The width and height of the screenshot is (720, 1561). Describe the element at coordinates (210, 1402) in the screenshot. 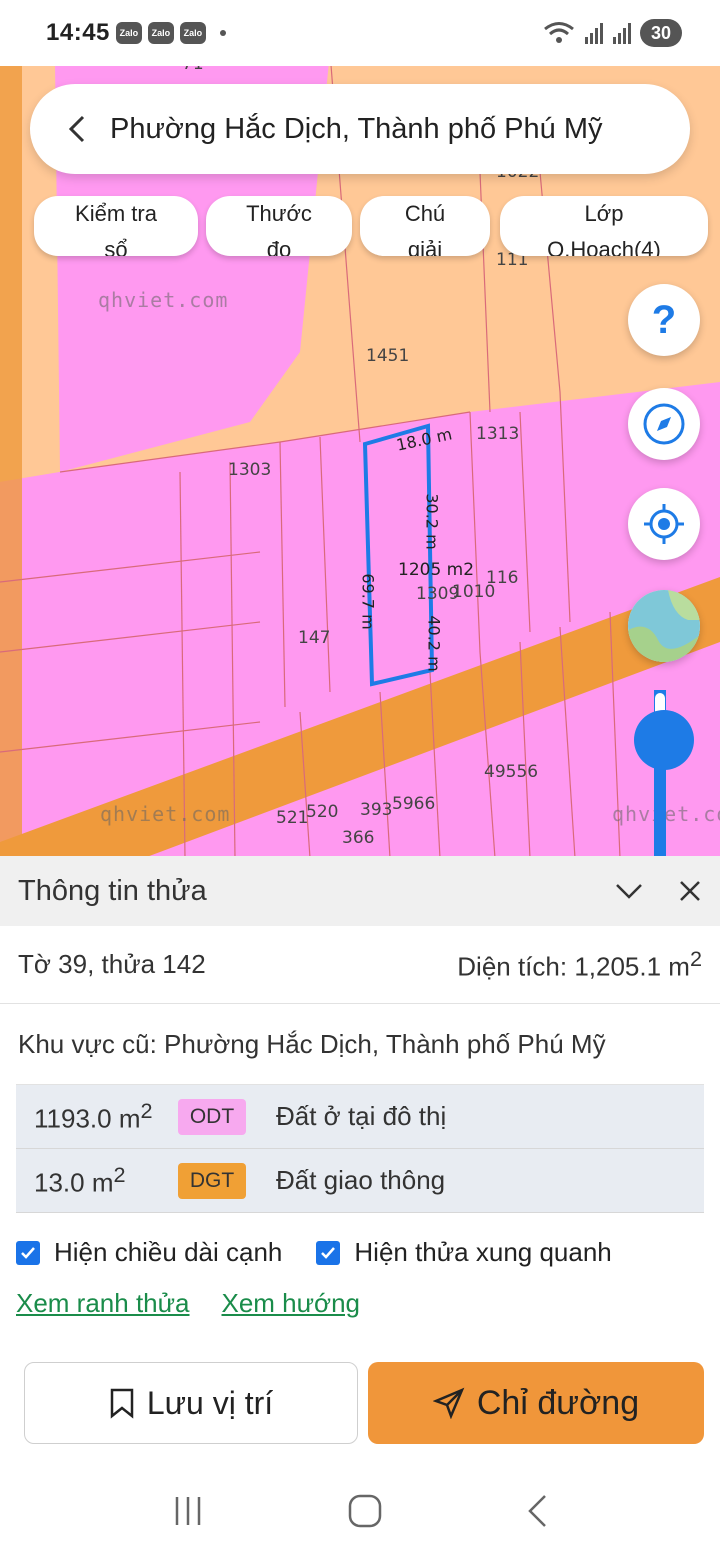

I see `save-location-label: Lưu vị trí` at that location.